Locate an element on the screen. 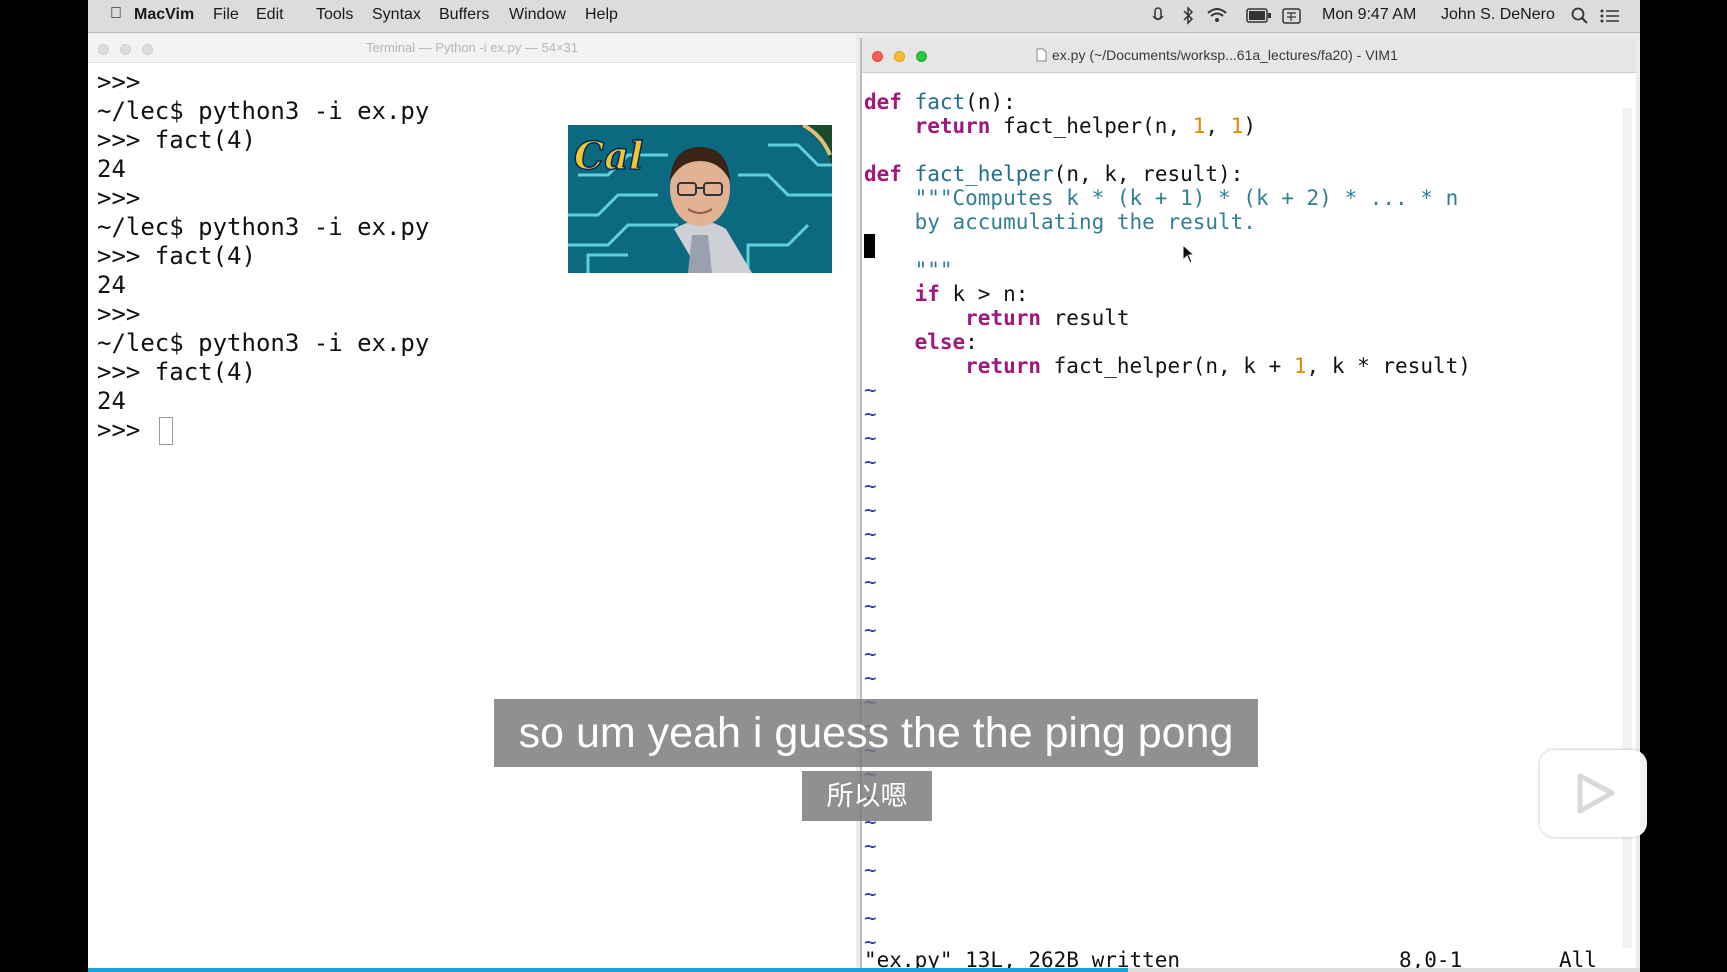  menu-user: John S. DeNero is located at coordinates (1498, 15).